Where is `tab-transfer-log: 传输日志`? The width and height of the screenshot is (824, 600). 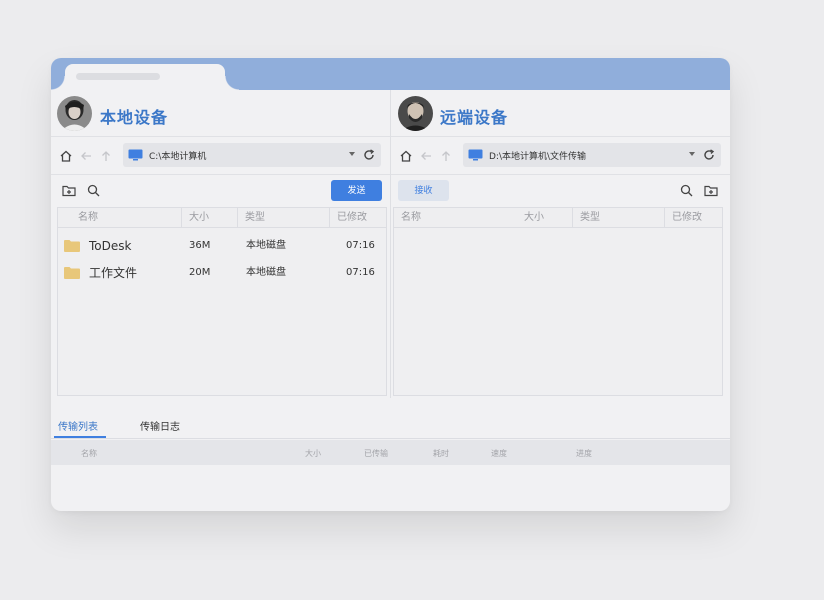
tab-transfer-log: 传输日志 is located at coordinates (160, 425).